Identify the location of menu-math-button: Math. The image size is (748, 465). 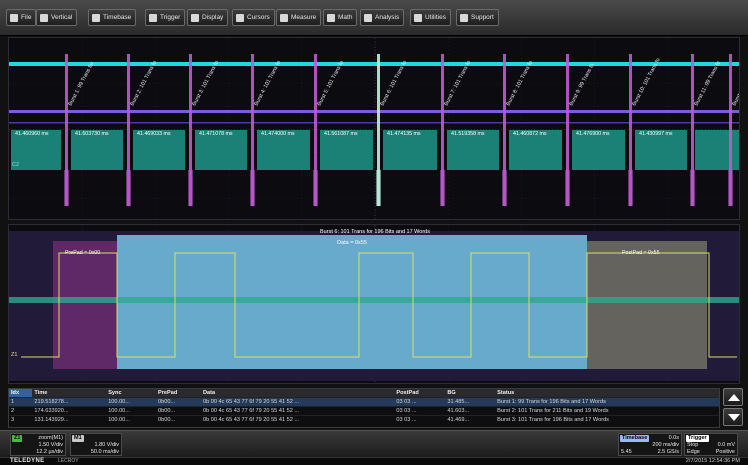
(340, 17).